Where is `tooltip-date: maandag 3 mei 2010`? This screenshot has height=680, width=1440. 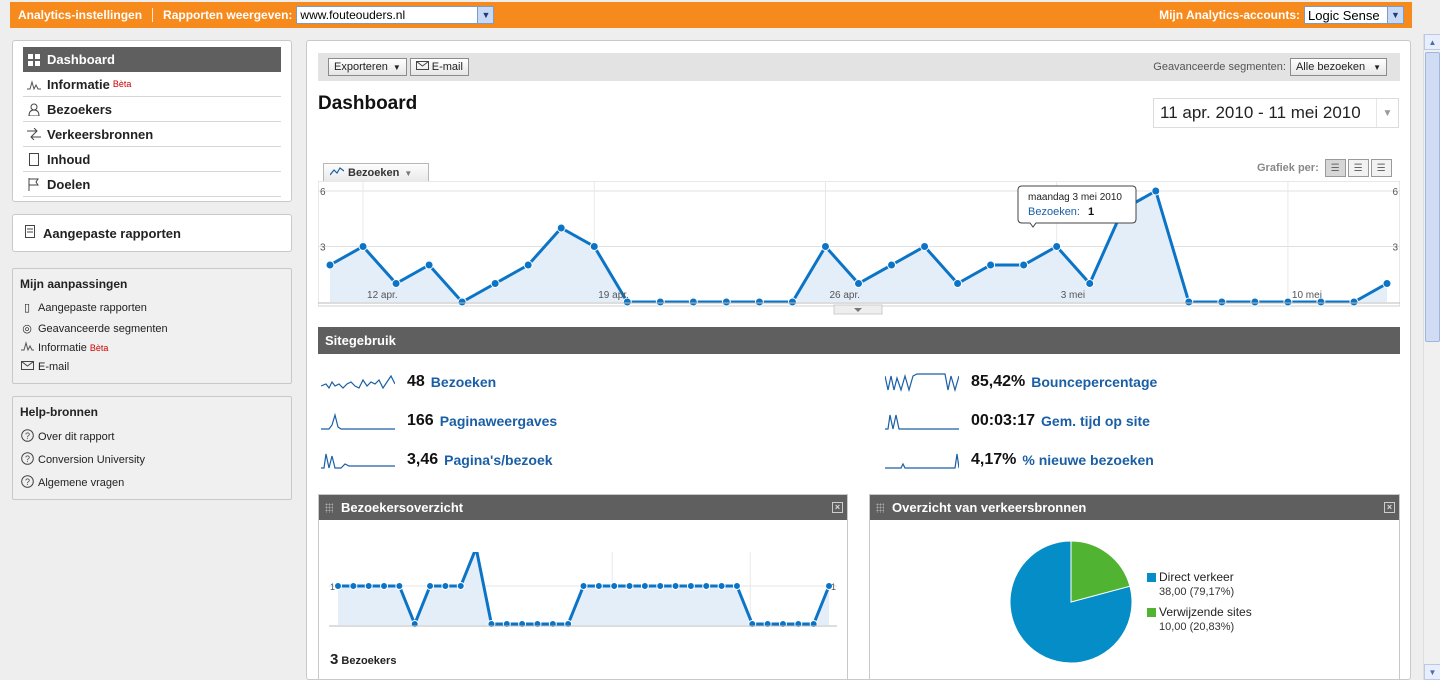
tooltip-date: maandag 3 mei 2010 is located at coordinates (1075, 197).